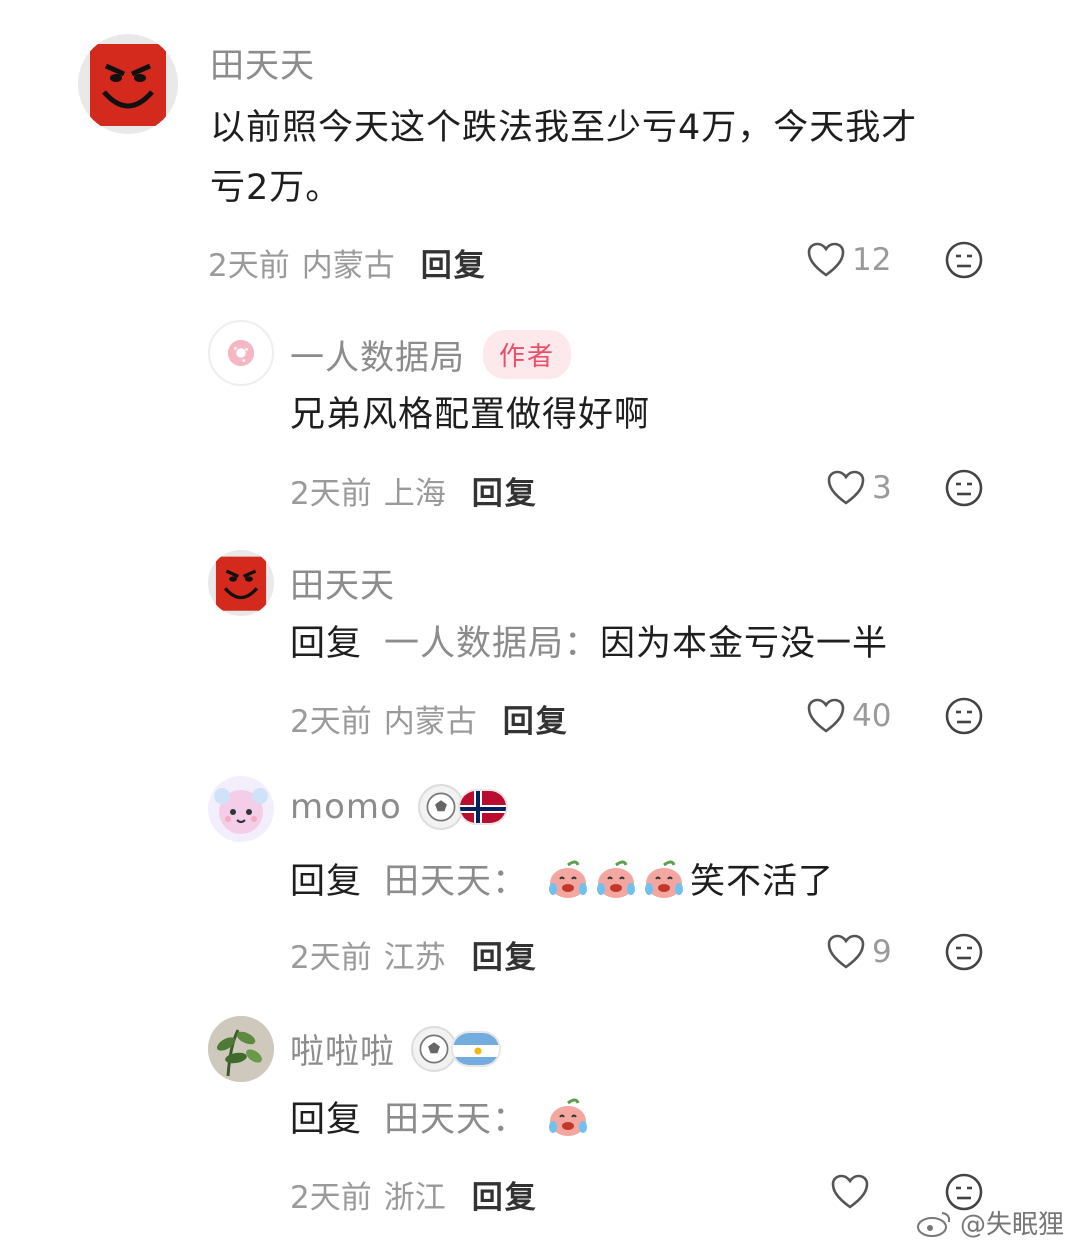  Describe the element at coordinates (377, 354) in the screenshot. I see `username: 一人数据局` at that location.